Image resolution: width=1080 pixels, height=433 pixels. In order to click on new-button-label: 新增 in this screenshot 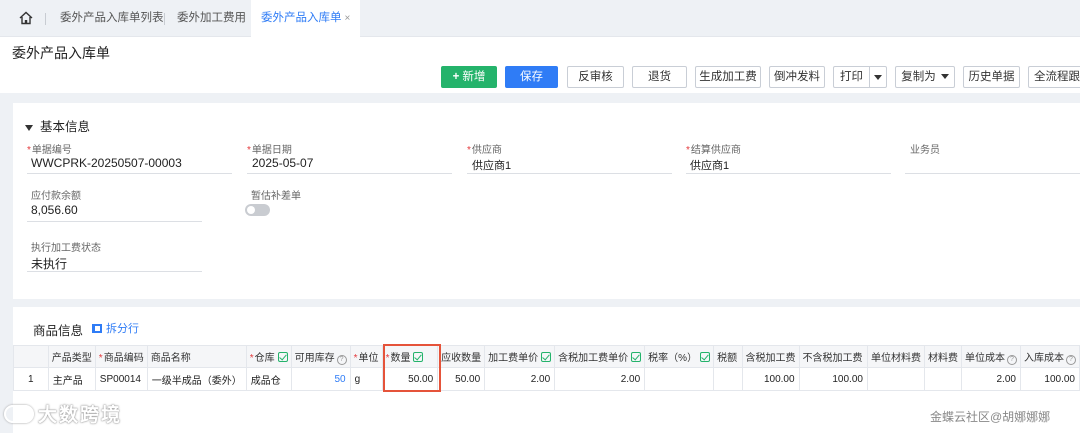, I will do `click(474, 77)`.